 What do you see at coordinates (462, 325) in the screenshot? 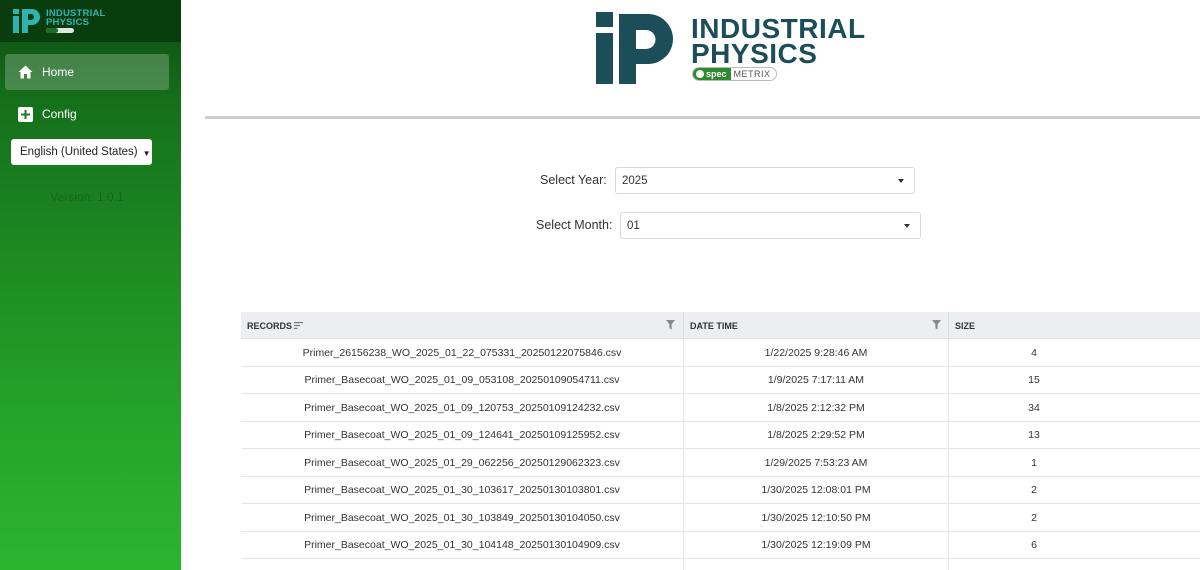
I see `column-header-records: RECORDS` at bounding box center [462, 325].